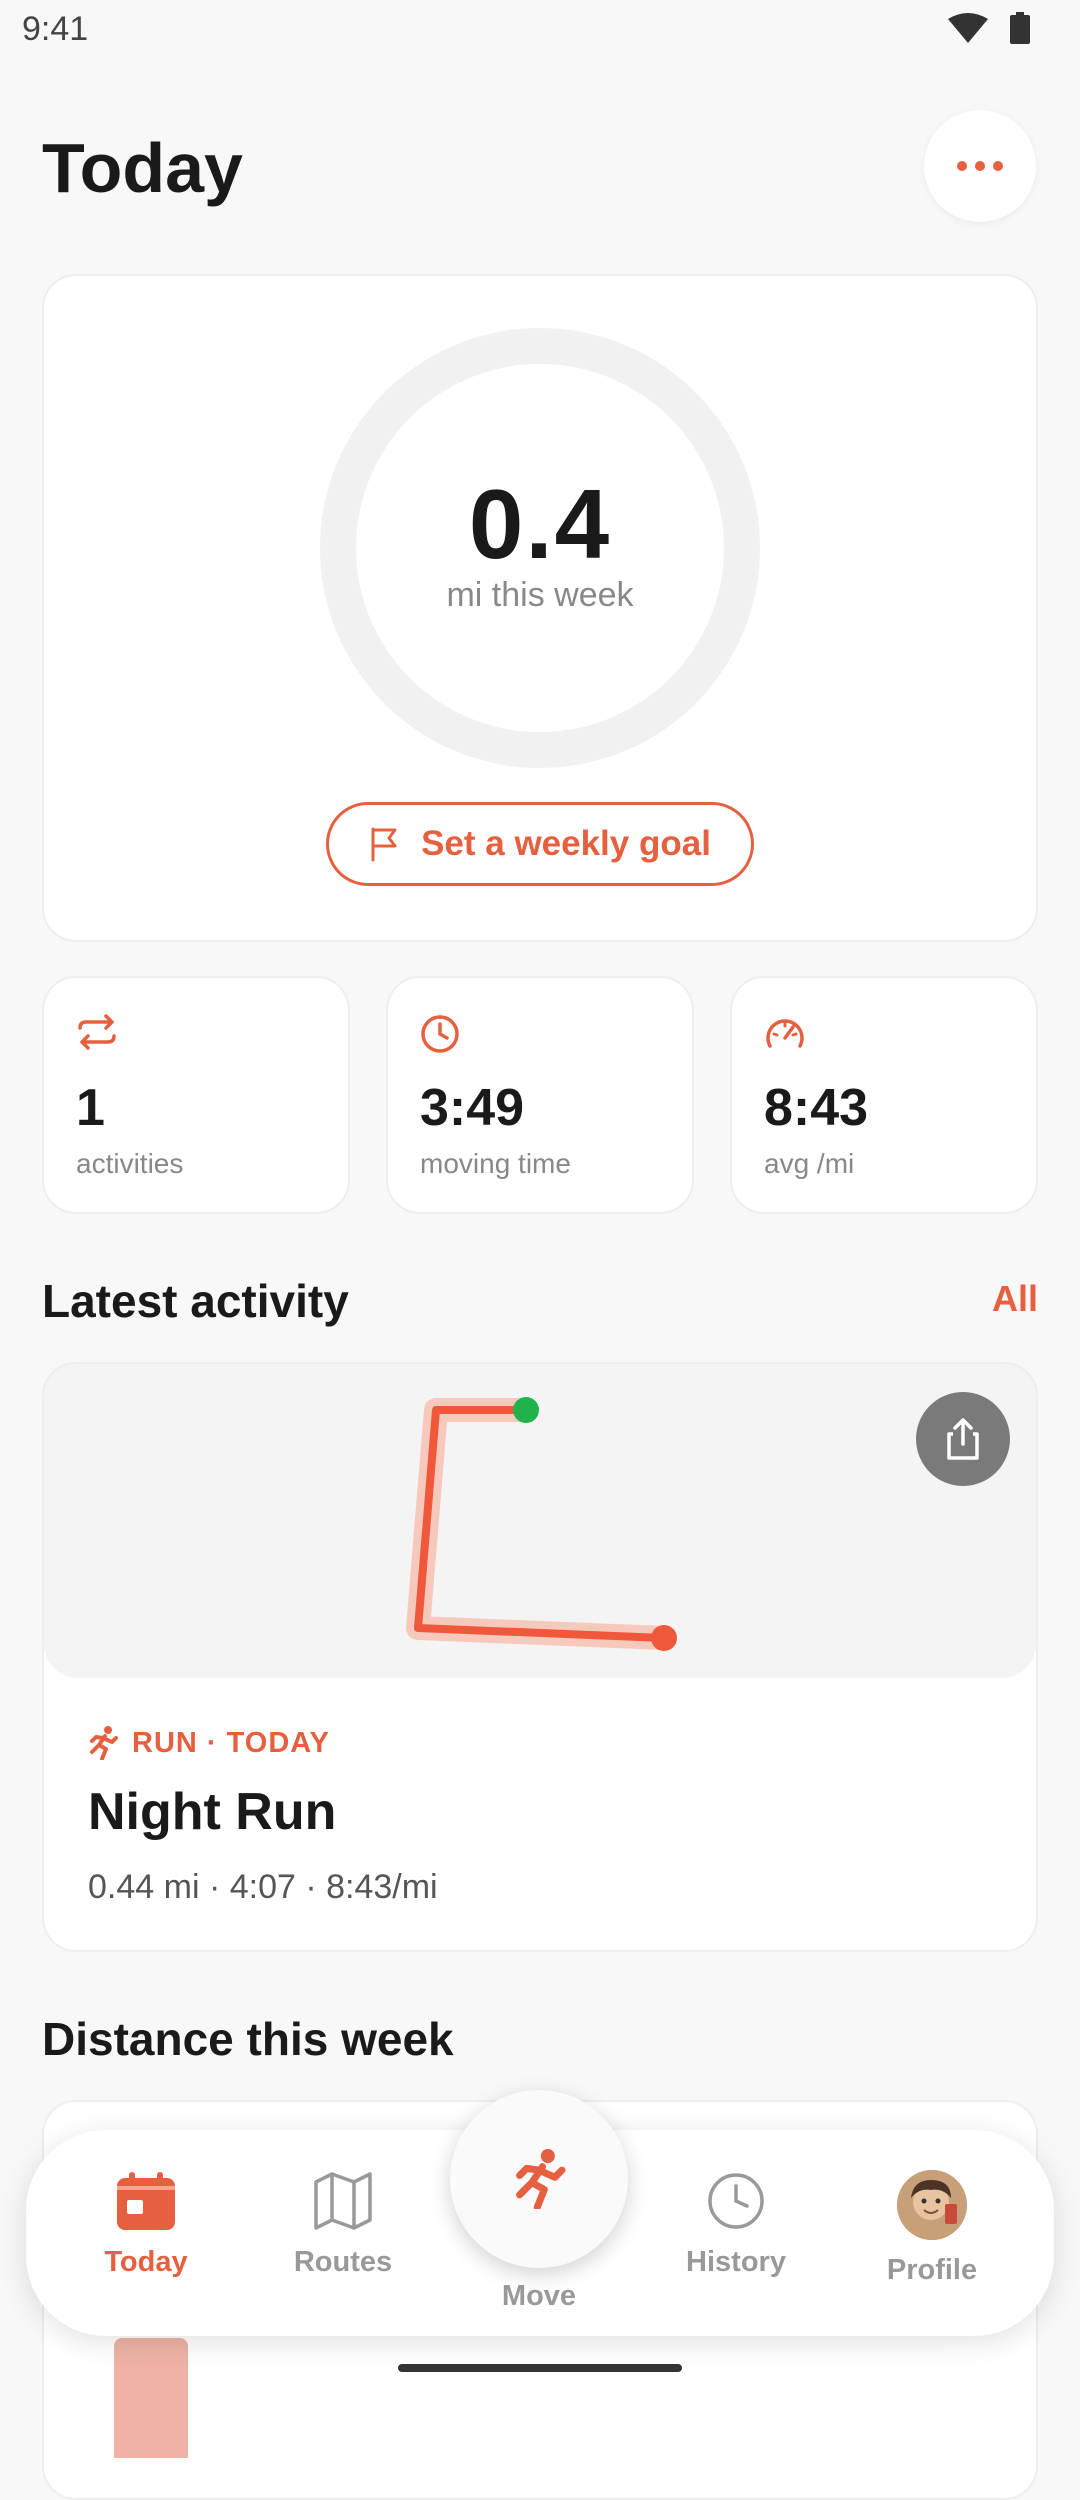 Image resolution: width=1080 pixels, height=2500 pixels. What do you see at coordinates (1015, 1299) in the screenshot?
I see `all-activities-link: All` at bounding box center [1015, 1299].